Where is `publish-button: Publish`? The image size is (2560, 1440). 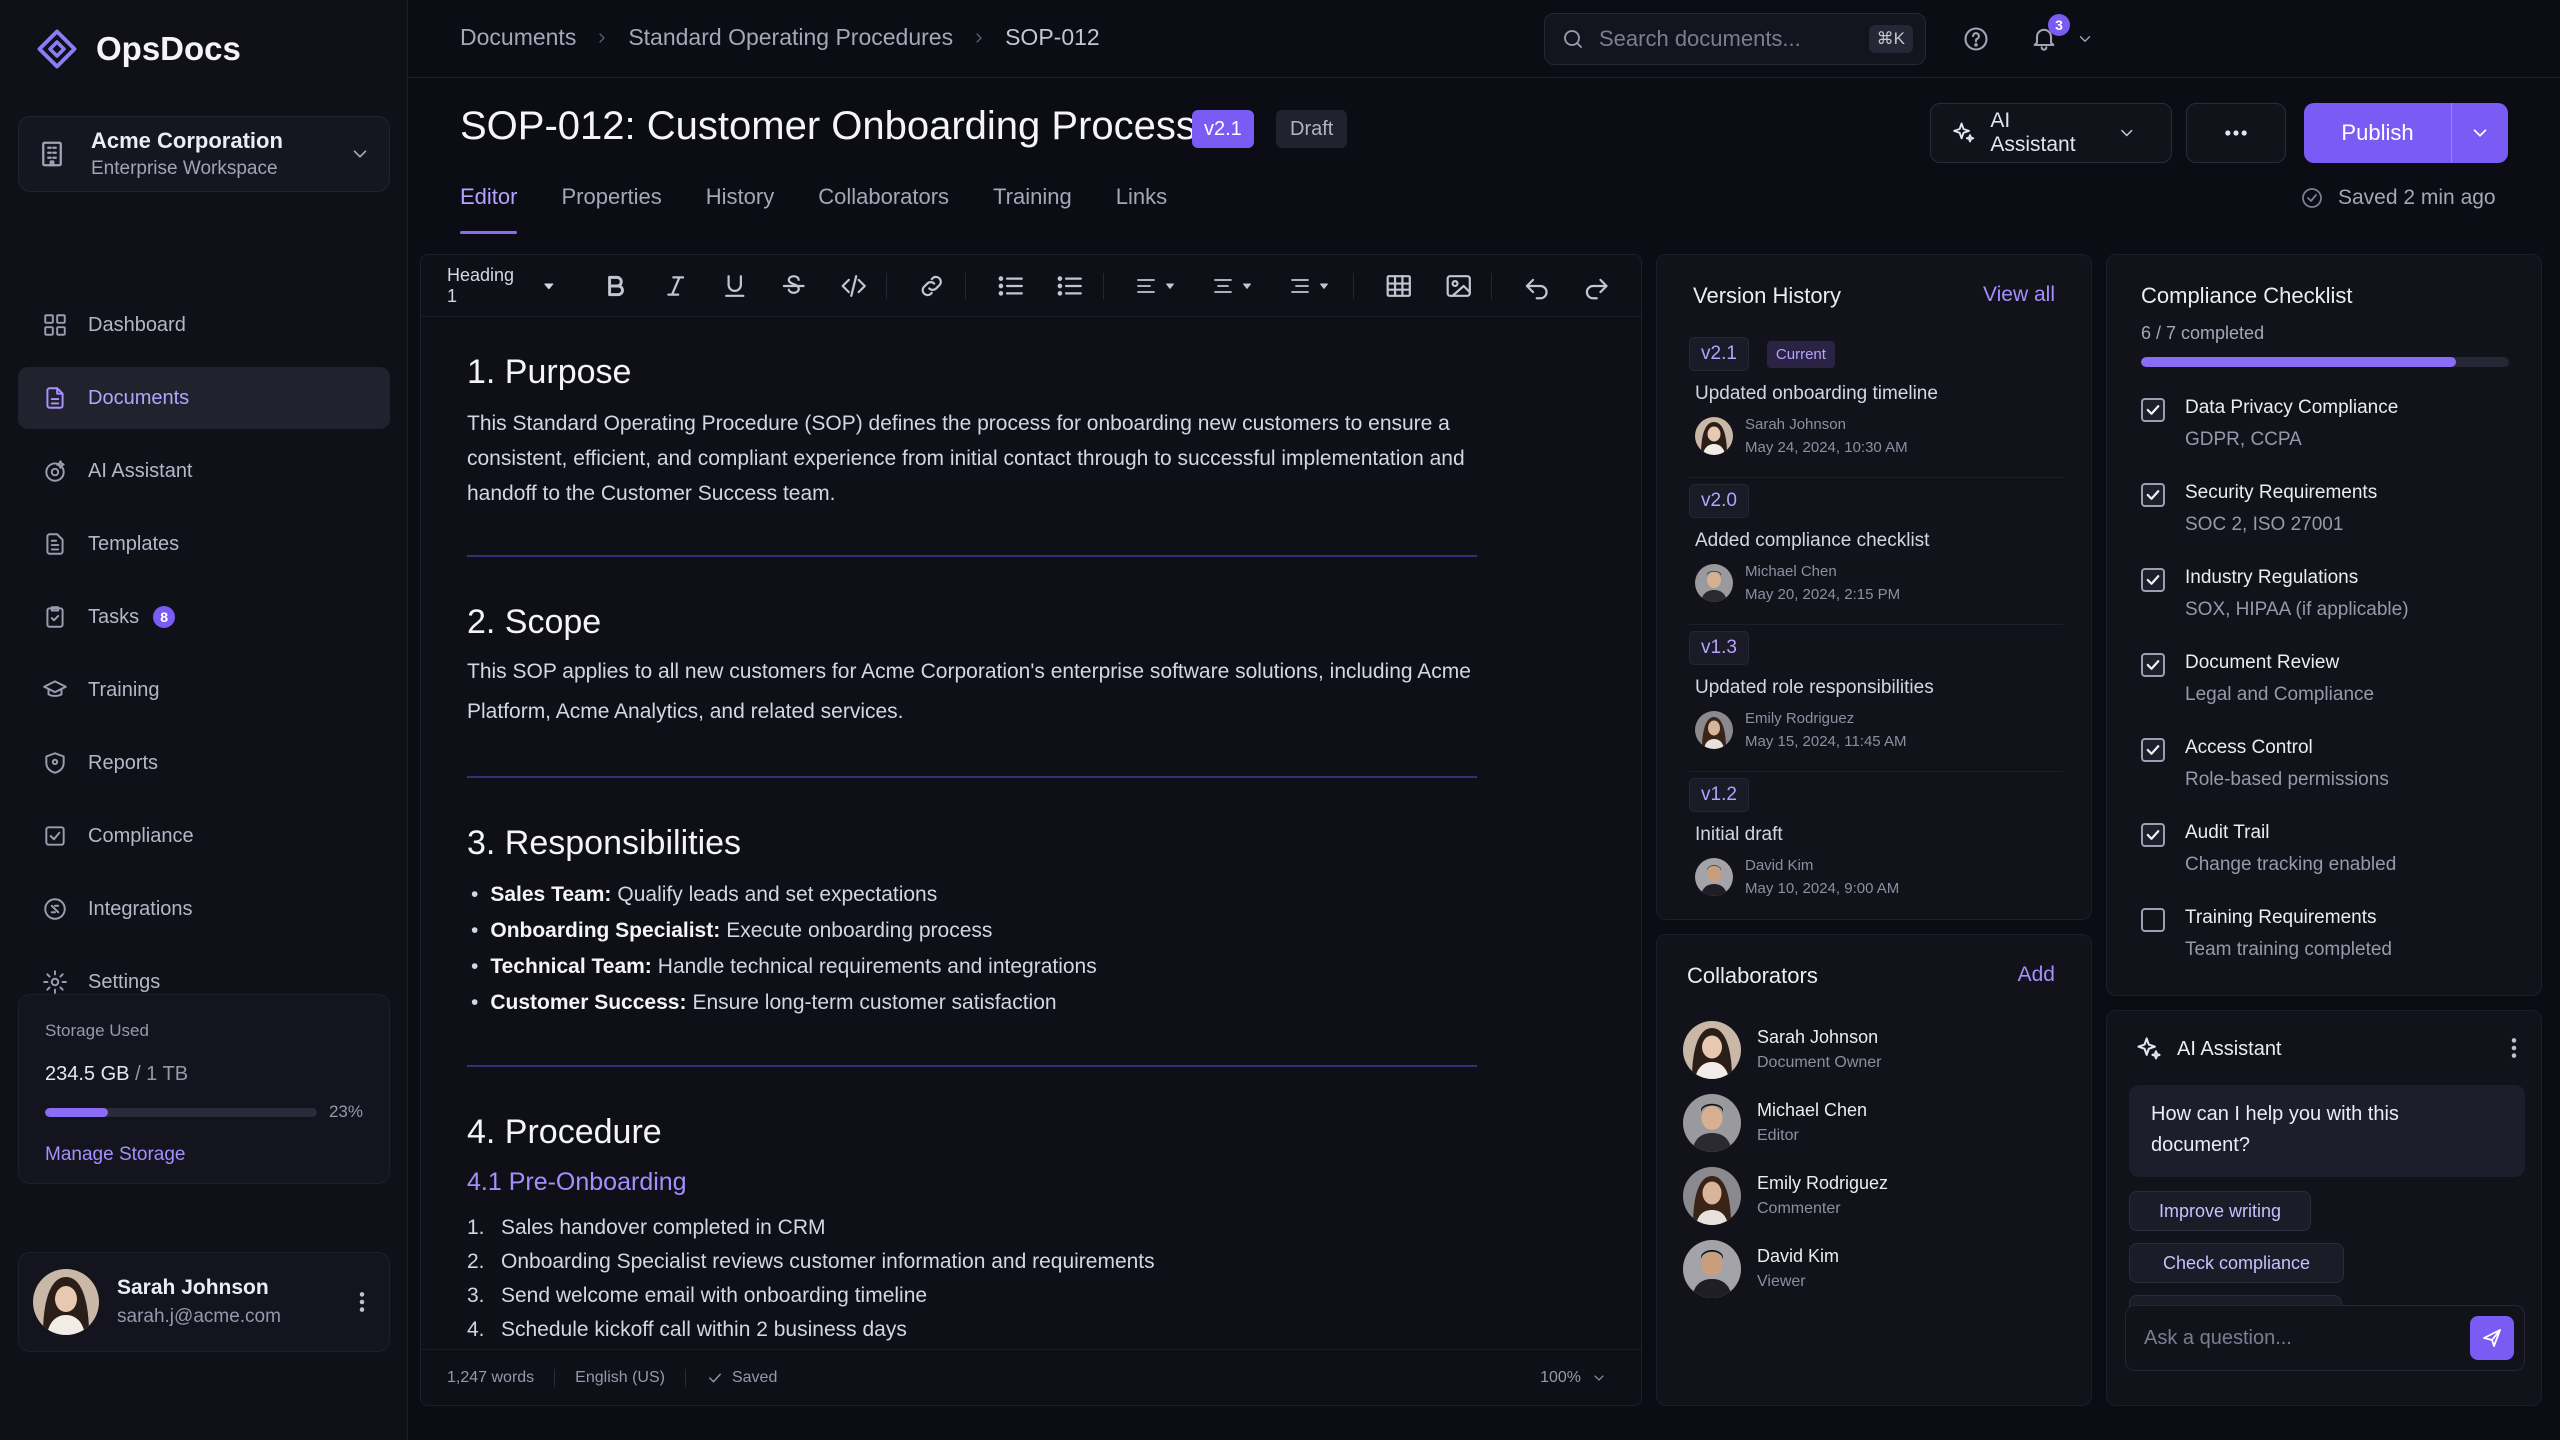 publish-button: Publish is located at coordinates (2406, 133).